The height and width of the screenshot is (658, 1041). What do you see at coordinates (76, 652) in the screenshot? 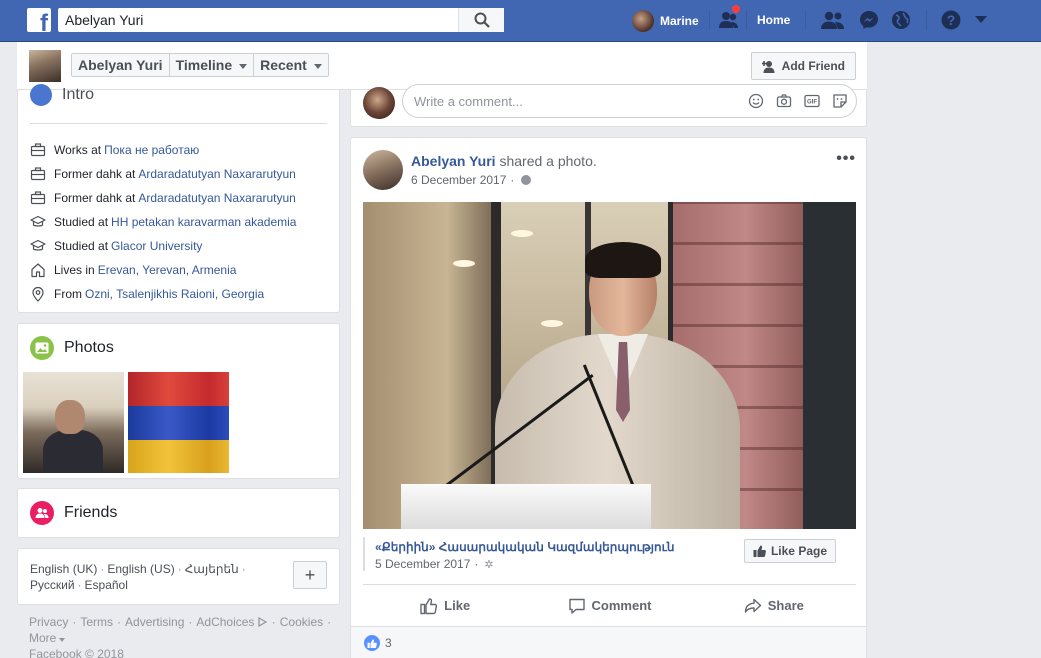
I see `footer-copyright: Facebook © 2018` at bounding box center [76, 652].